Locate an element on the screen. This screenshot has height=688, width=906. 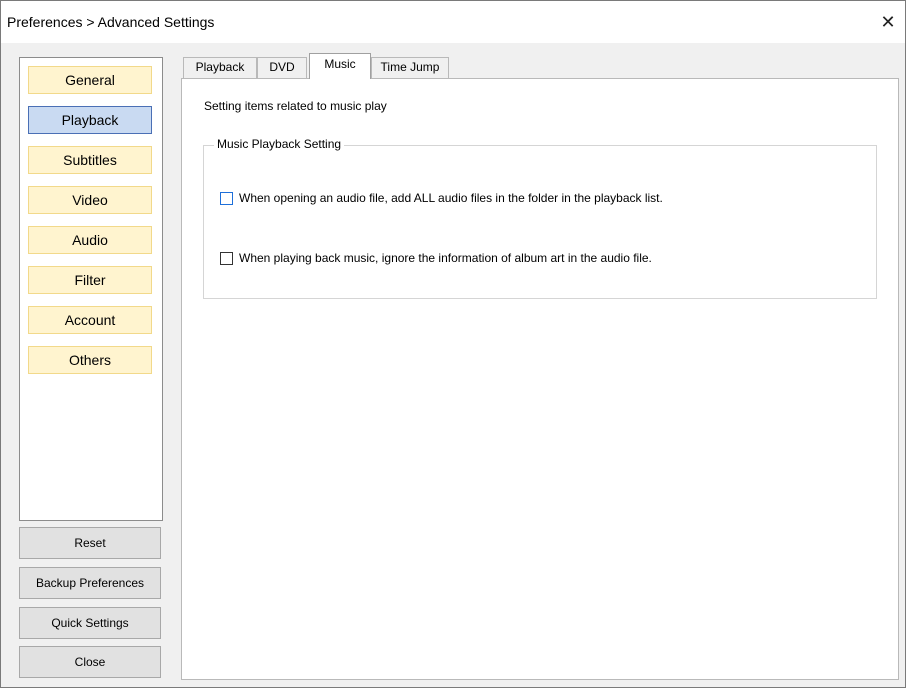
close-button: Close is located at coordinates (90, 662).